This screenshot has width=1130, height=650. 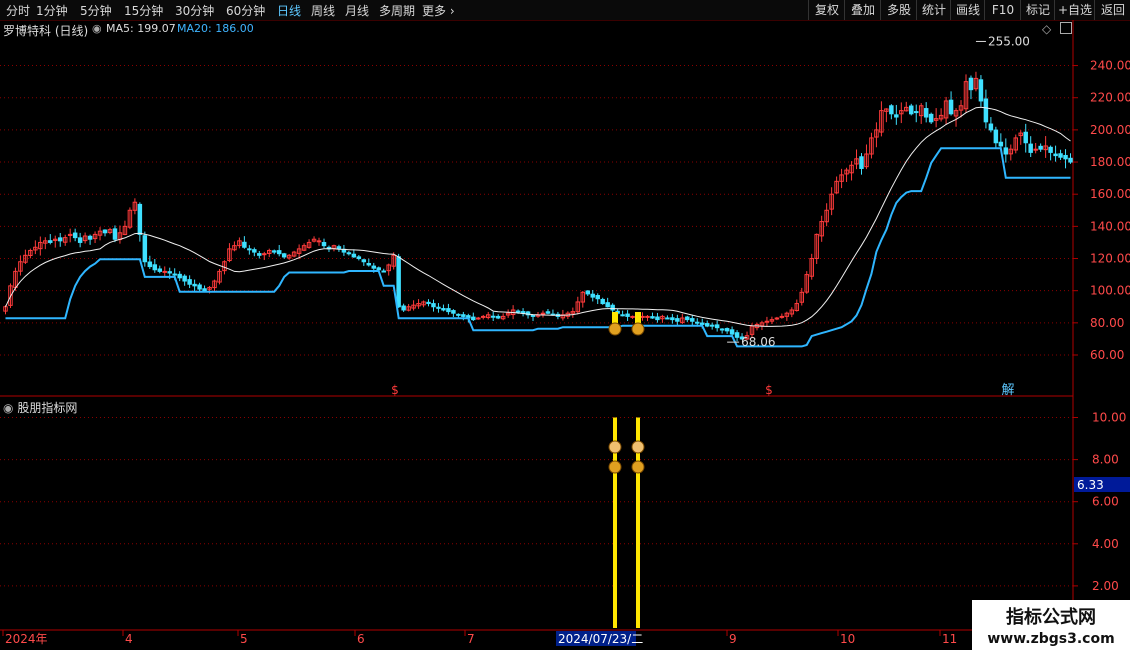 I want to click on y-tick-label: 8.00, so click(x=1105, y=460).